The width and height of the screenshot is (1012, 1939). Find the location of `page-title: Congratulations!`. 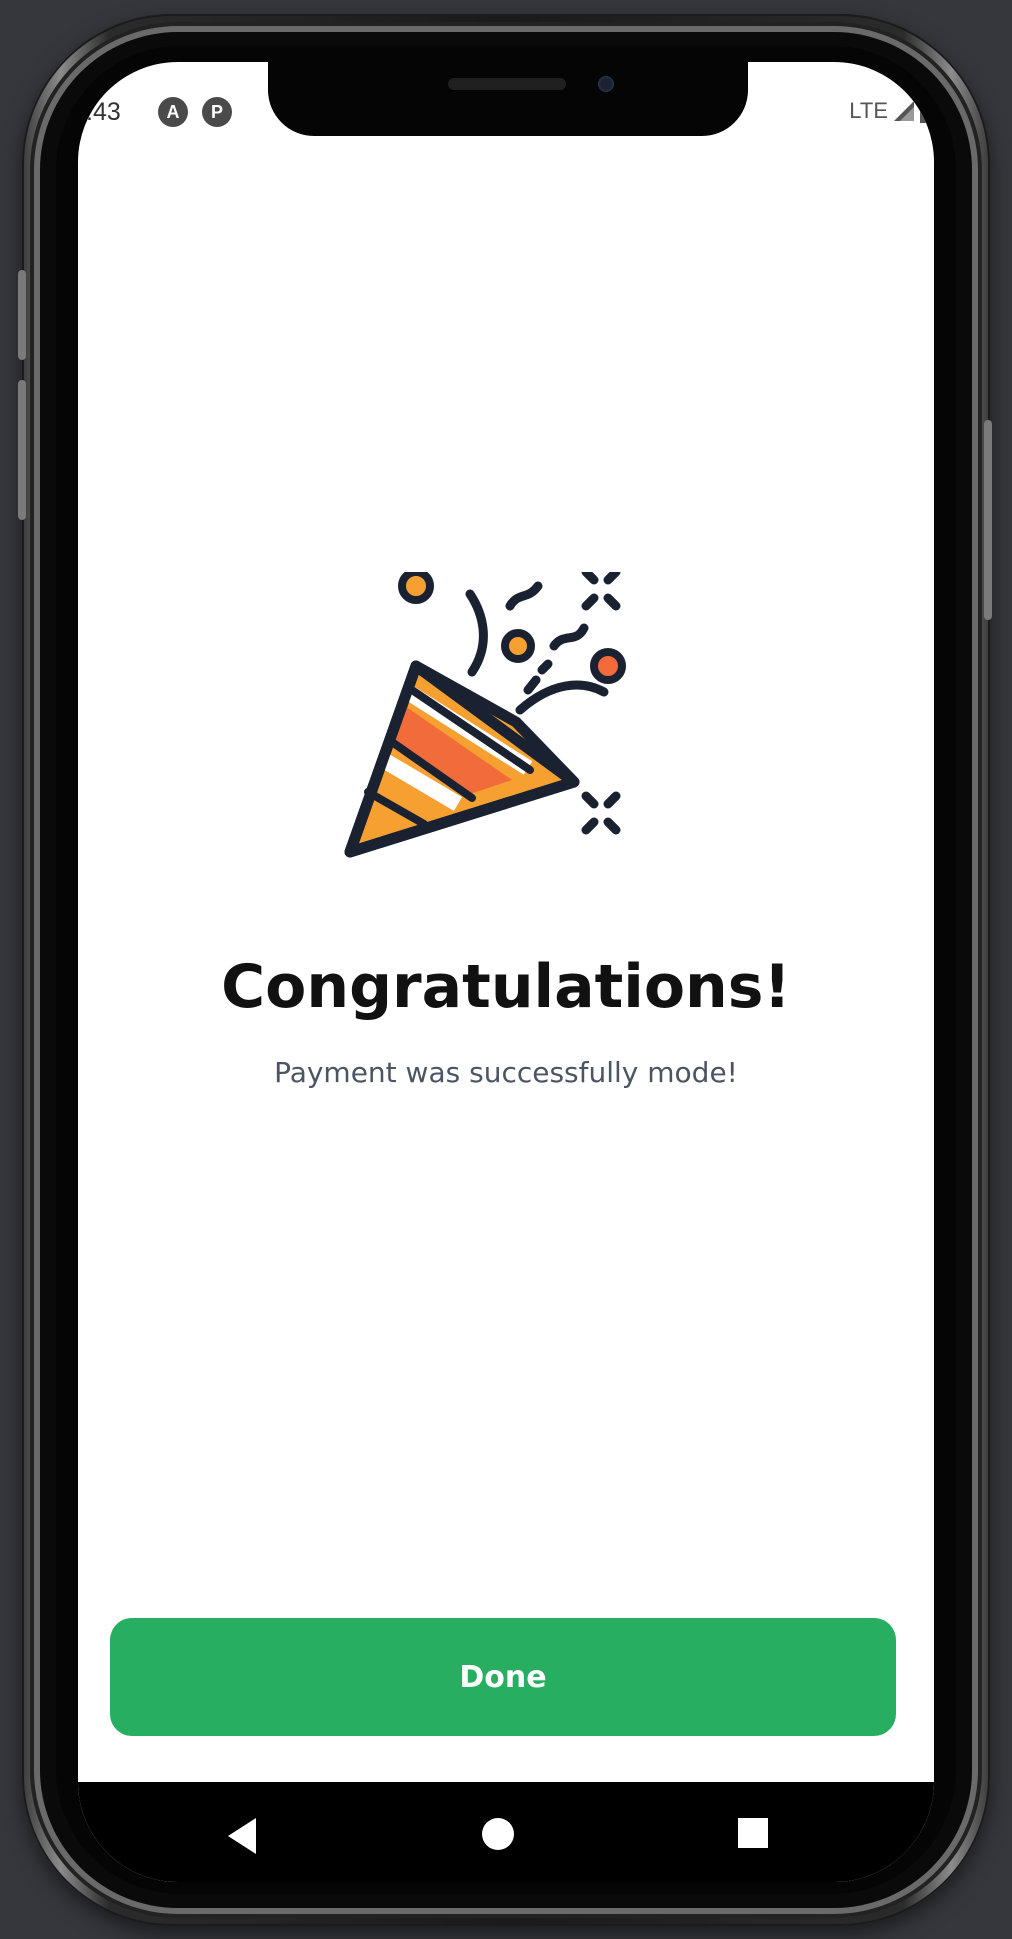

page-title: Congratulations! is located at coordinates (506, 987).